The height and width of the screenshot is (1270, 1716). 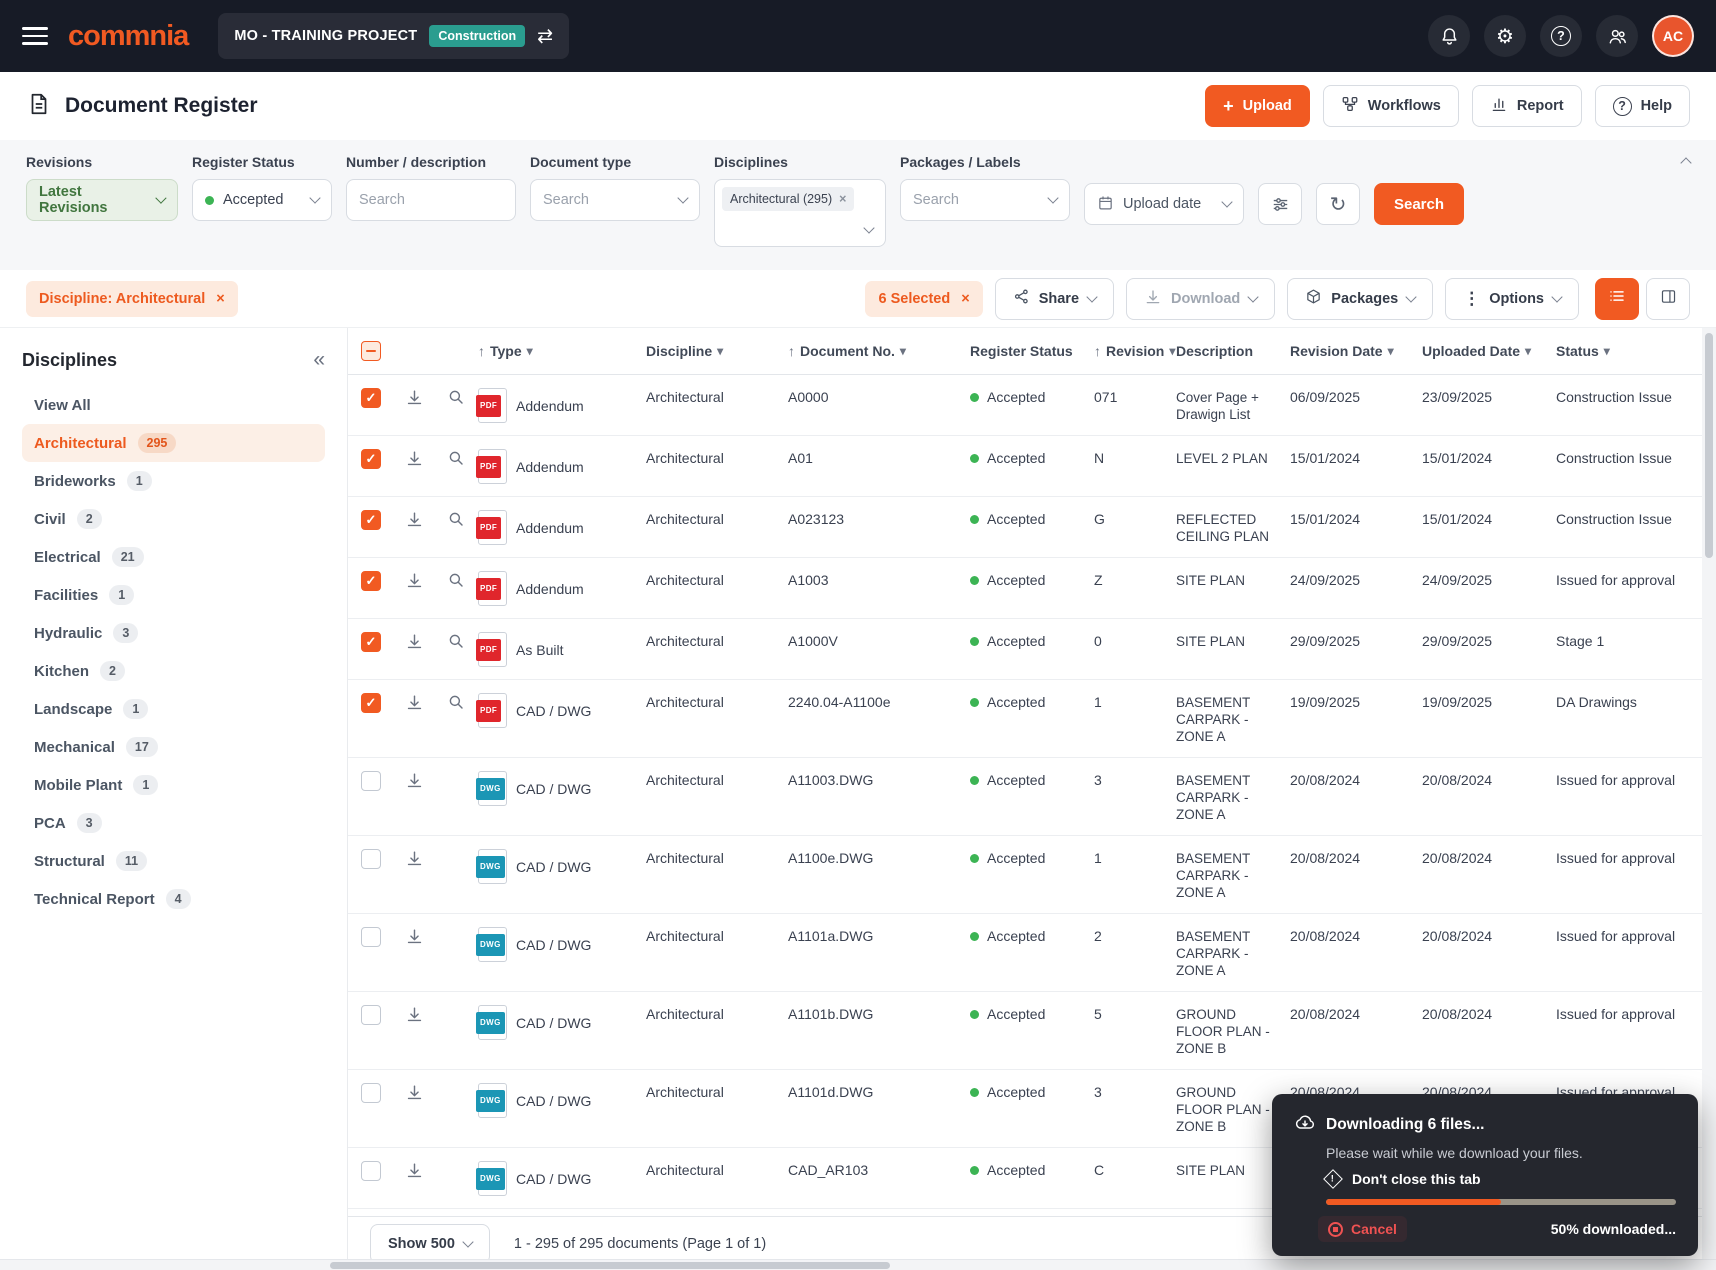 I want to click on revisions-select: Latest Revisions, so click(x=102, y=200).